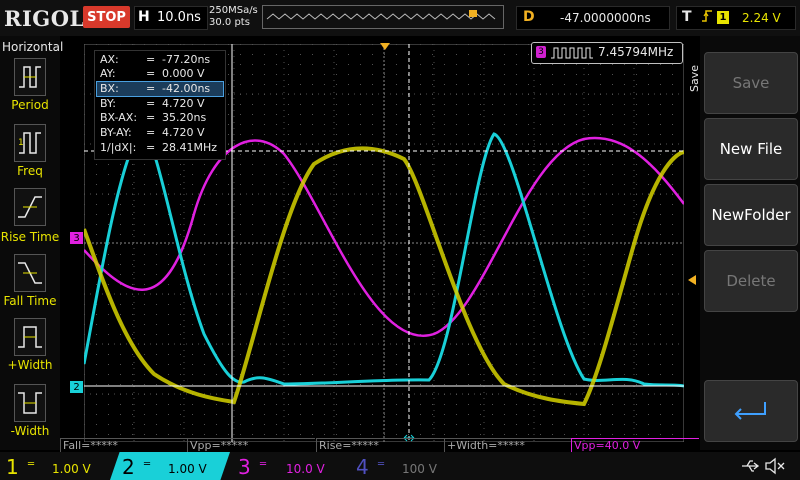 This screenshot has height=480, width=800. I want to click on menu-label-period: Period, so click(30, 105).